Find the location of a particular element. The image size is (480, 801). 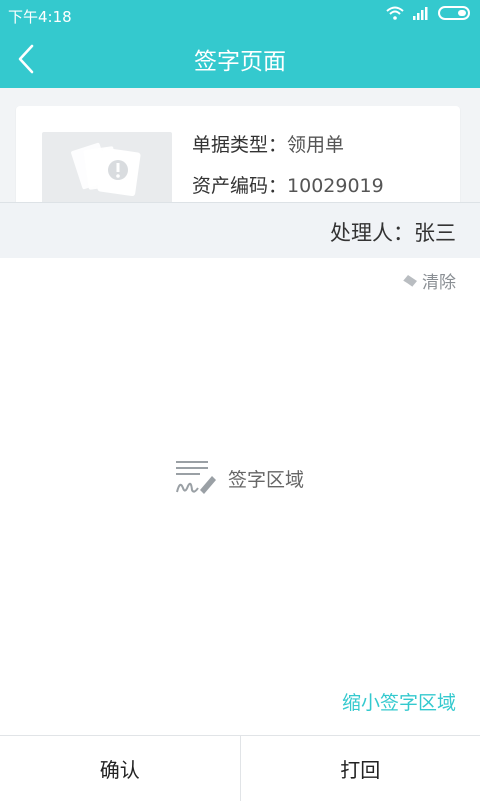

page-title: 签字页面 is located at coordinates (240, 59).